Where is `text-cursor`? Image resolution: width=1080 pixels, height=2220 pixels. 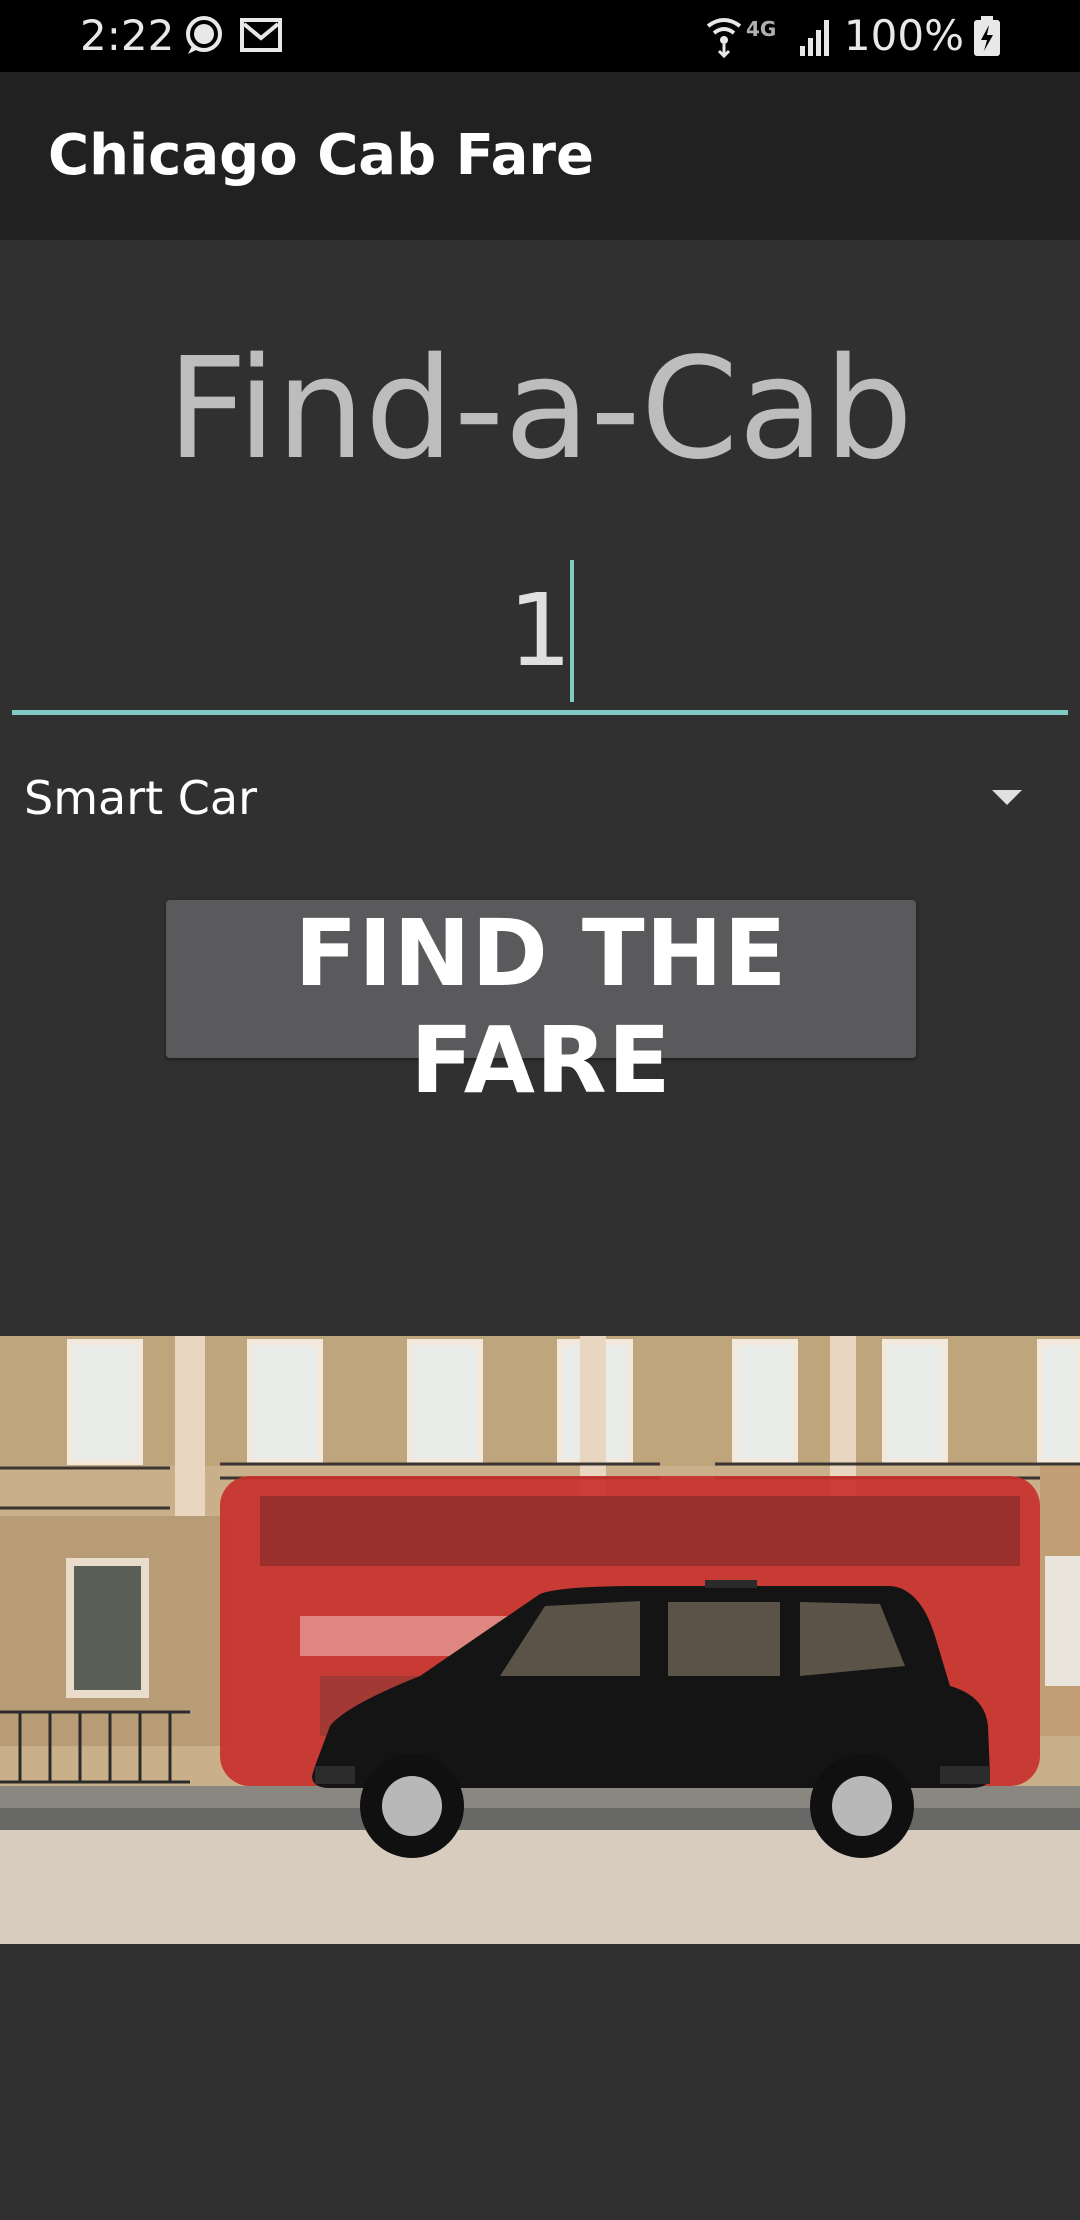 text-cursor is located at coordinates (572, 631).